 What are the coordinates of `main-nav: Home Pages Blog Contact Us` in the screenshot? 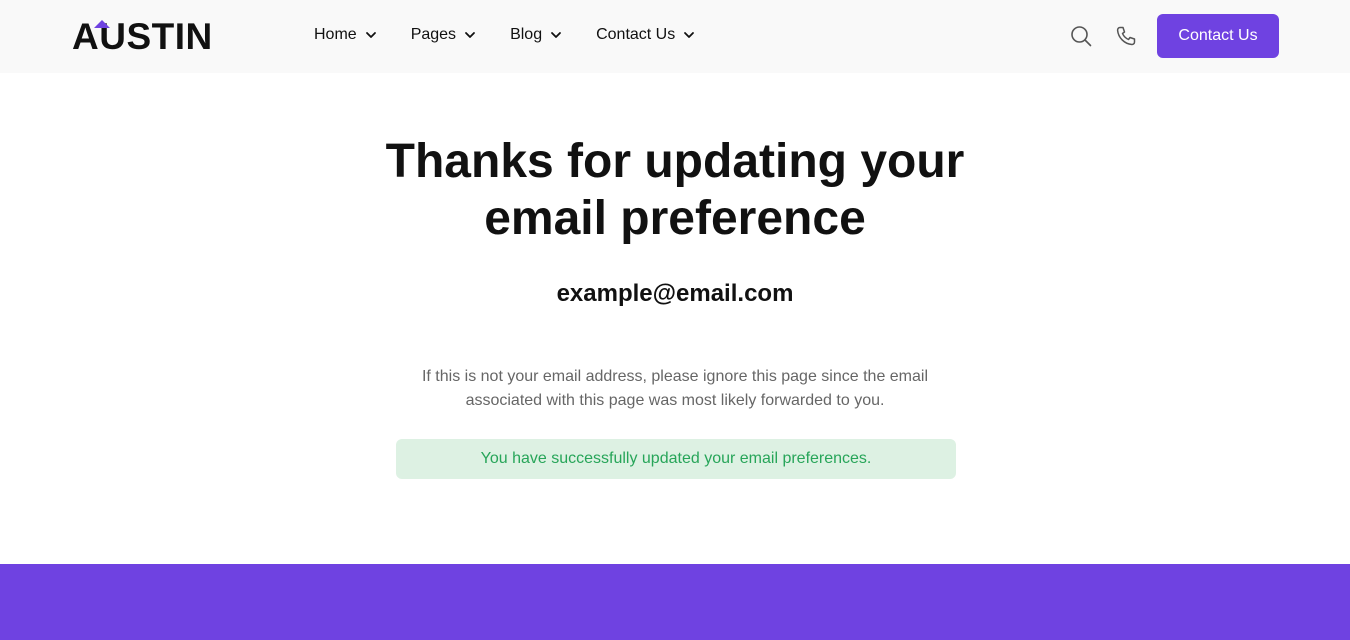 It's located at (521, 35).